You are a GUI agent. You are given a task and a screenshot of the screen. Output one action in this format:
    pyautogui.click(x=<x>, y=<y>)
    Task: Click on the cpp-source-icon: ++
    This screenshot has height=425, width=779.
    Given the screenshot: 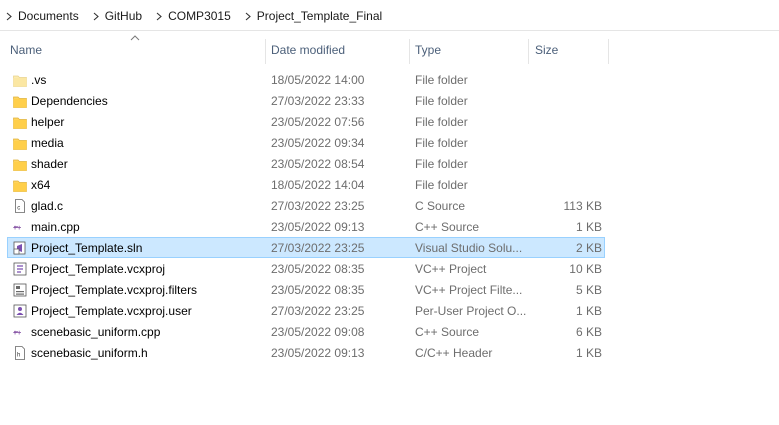 What is the action you would take?
    pyautogui.click(x=20, y=332)
    